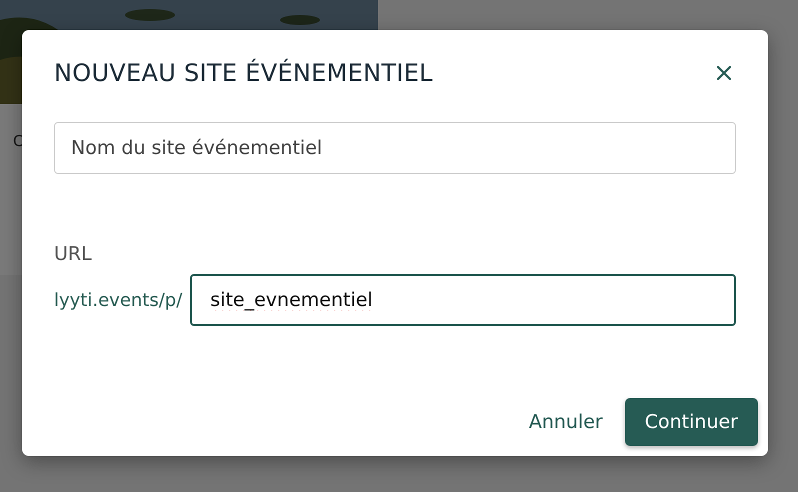  Describe the element at coordinates (243, 73) in the screenshot. I see `dialog-title: NOUVEAU SITE ÉVÉNEMENTIEL` at that location.